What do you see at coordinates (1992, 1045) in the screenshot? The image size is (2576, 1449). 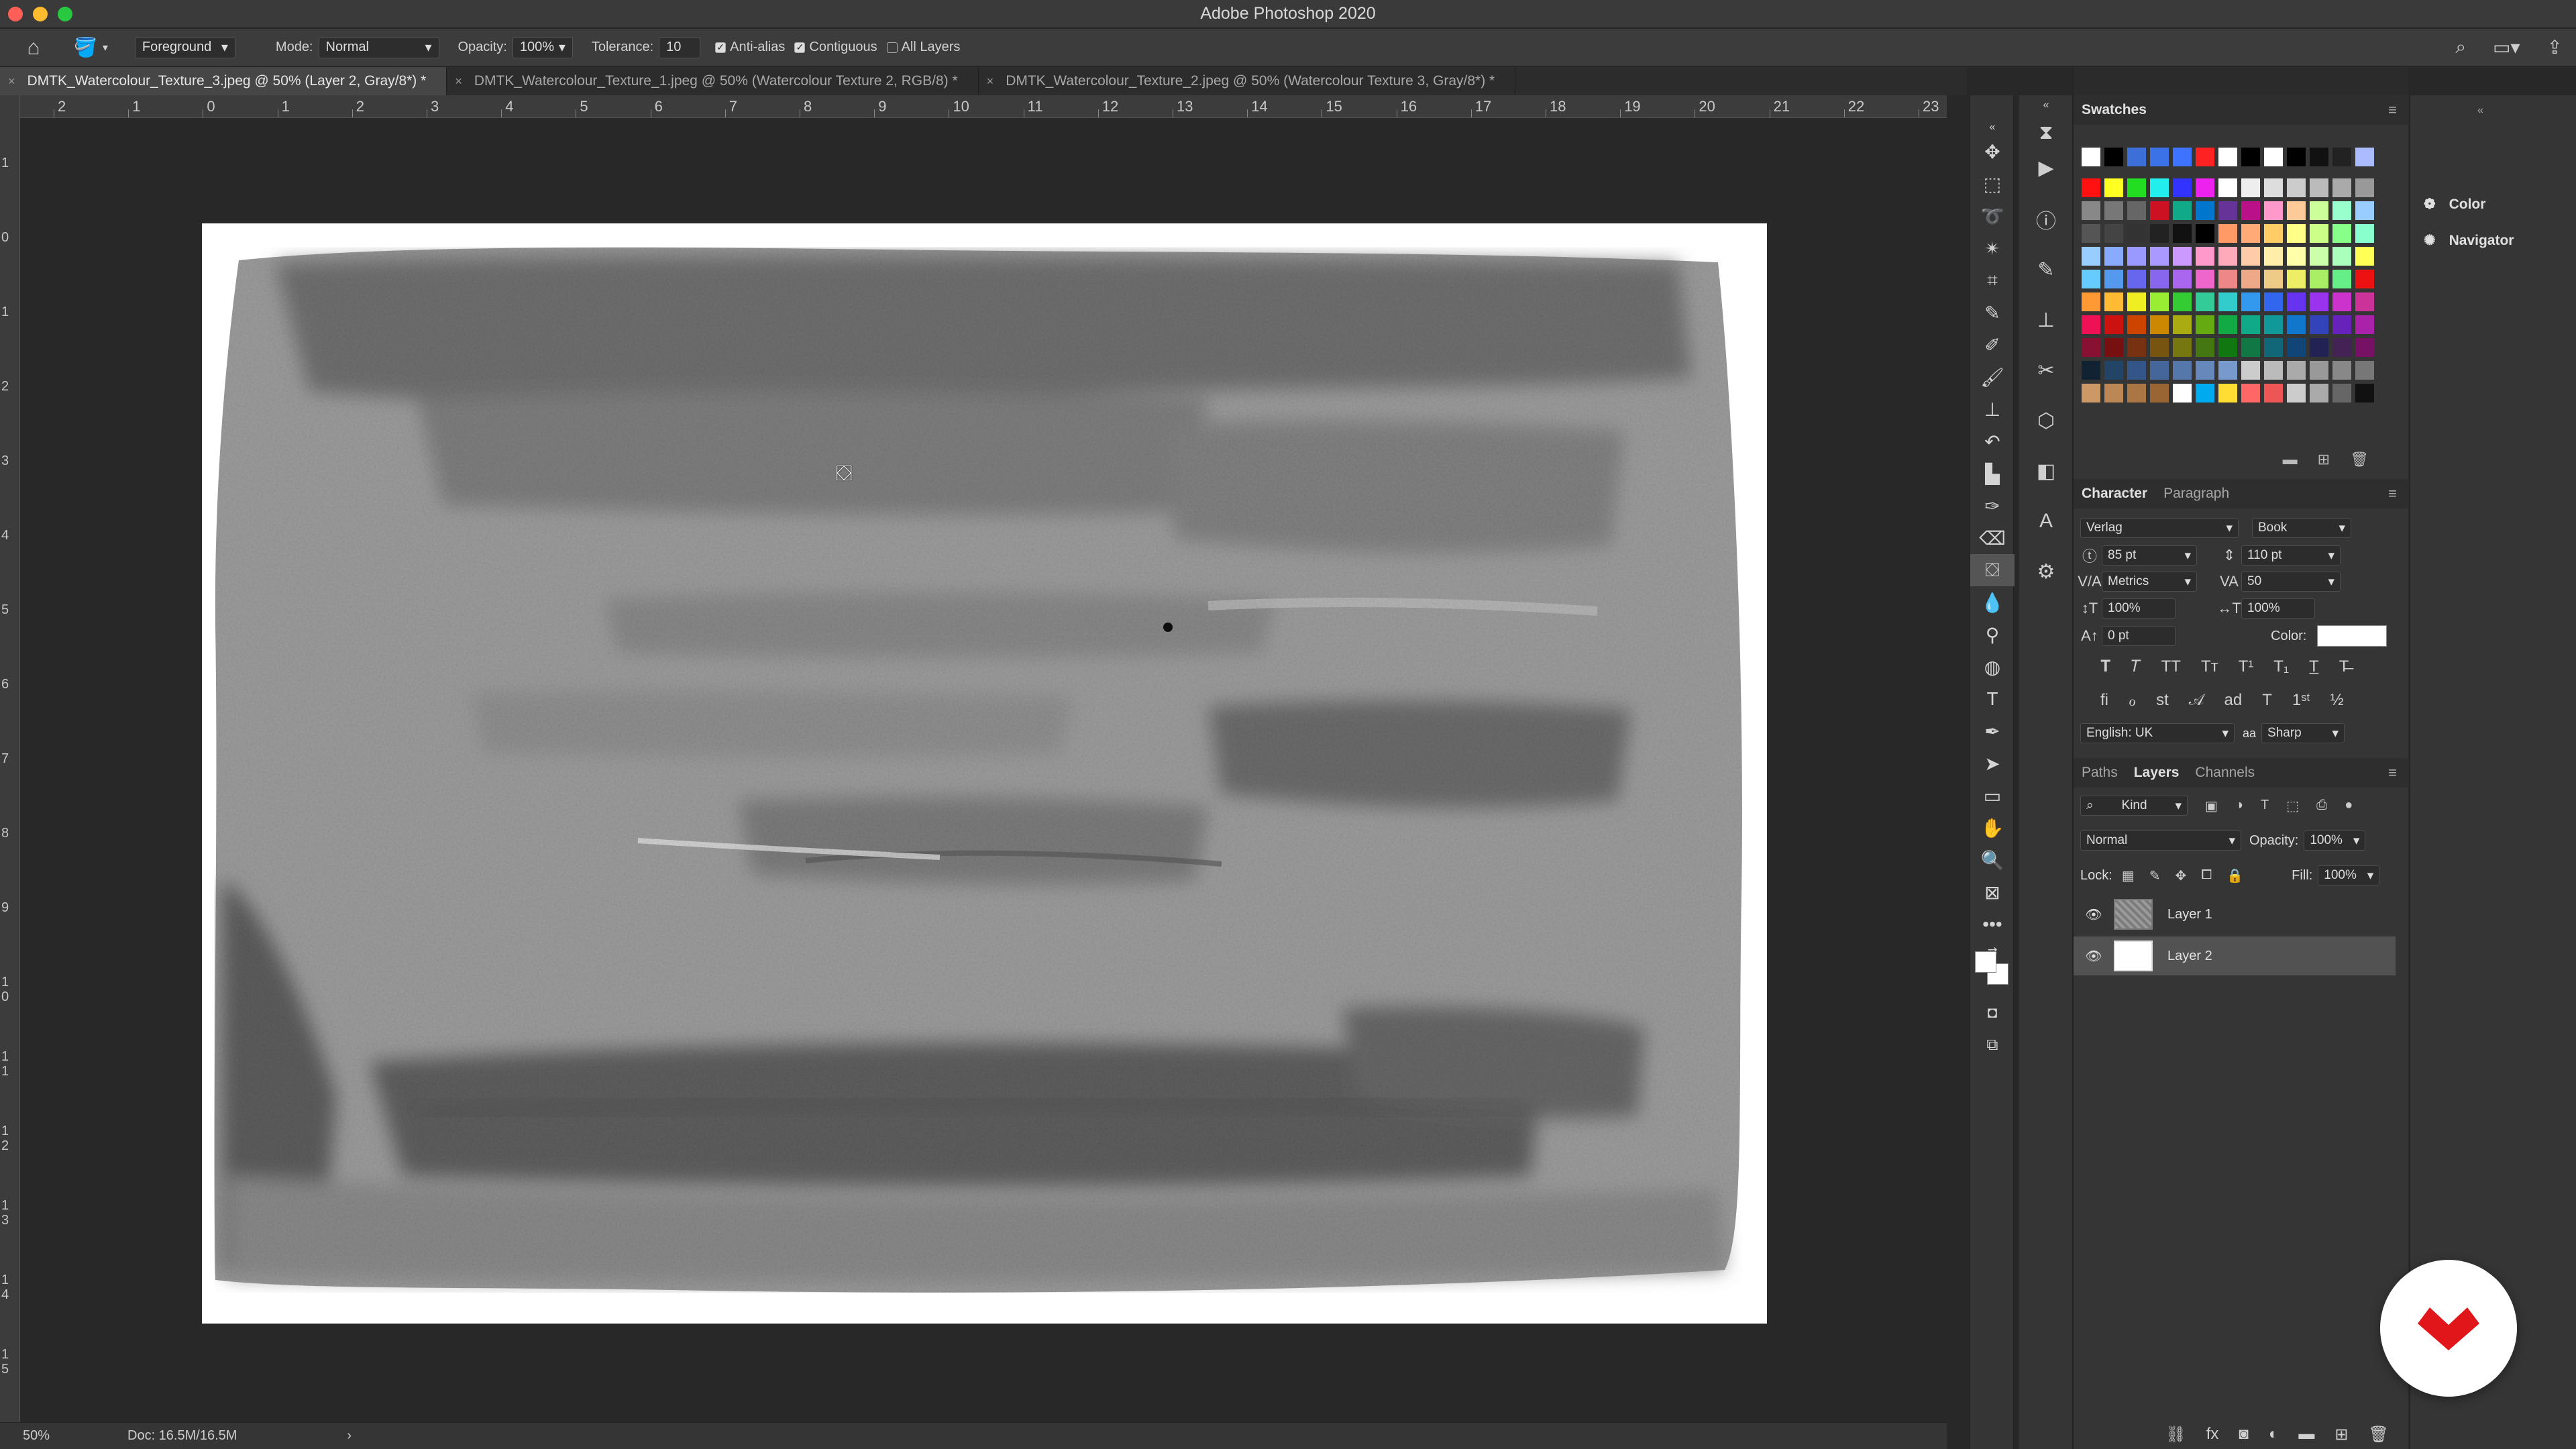 I see `screen-mode-icon: ⧉` at bounding box center [1992, 1045].